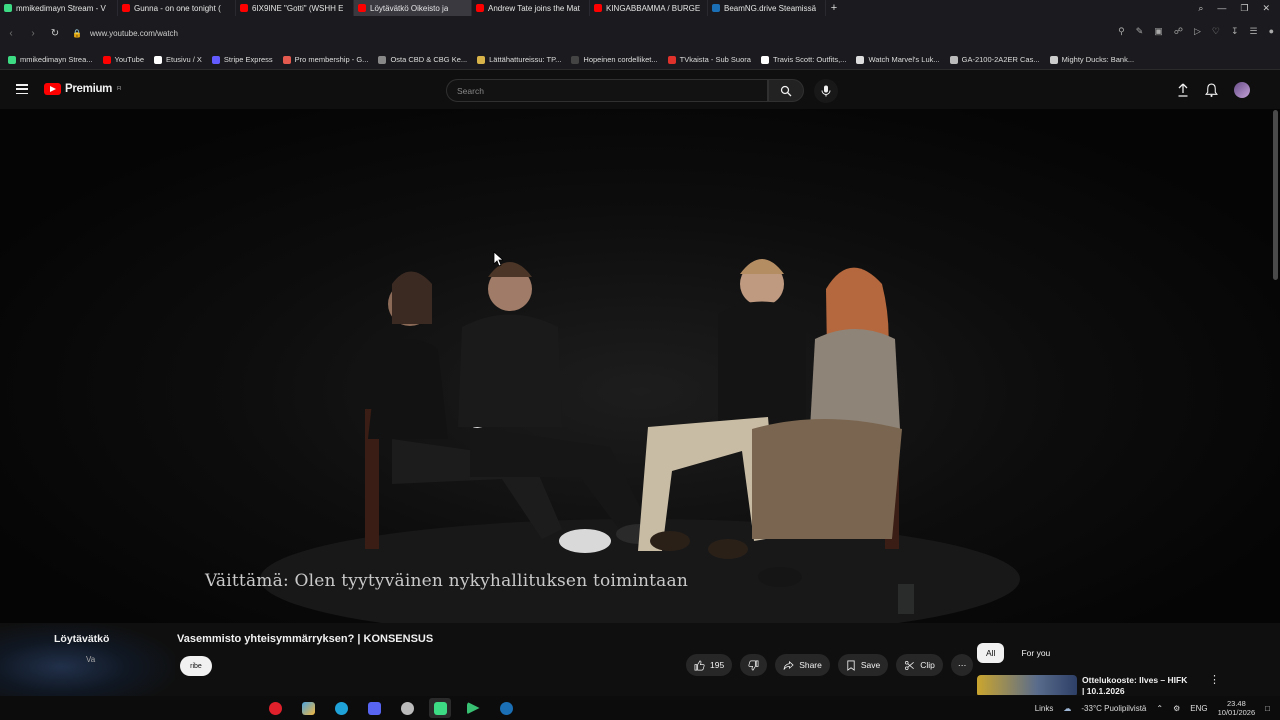  I want to click on recommended-thumbnail, so click(1027, 685).